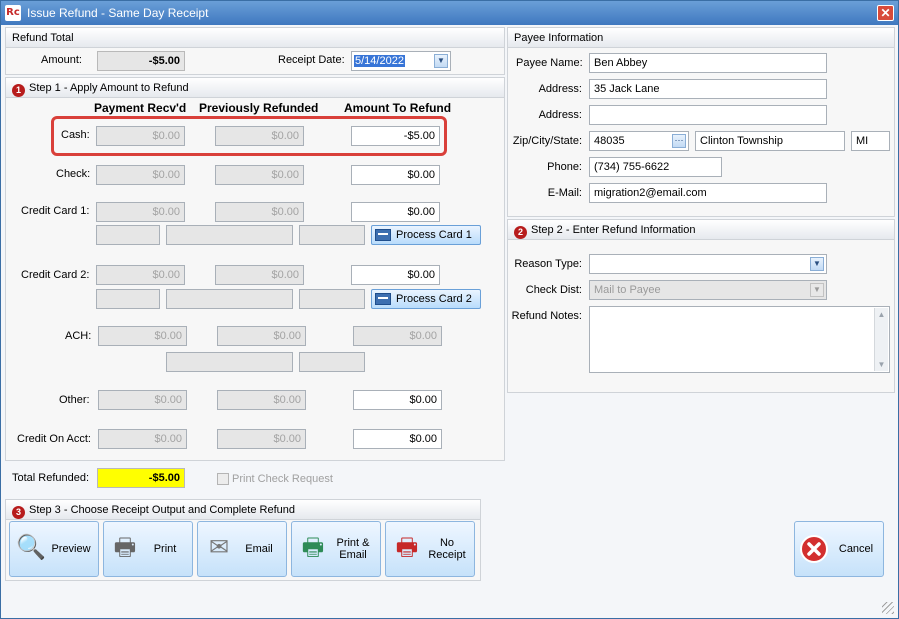 This screenshot has width=899, height=619. I want to click on step1-title: Step 1 - Apply Amount to Refund, so click(109, 88).